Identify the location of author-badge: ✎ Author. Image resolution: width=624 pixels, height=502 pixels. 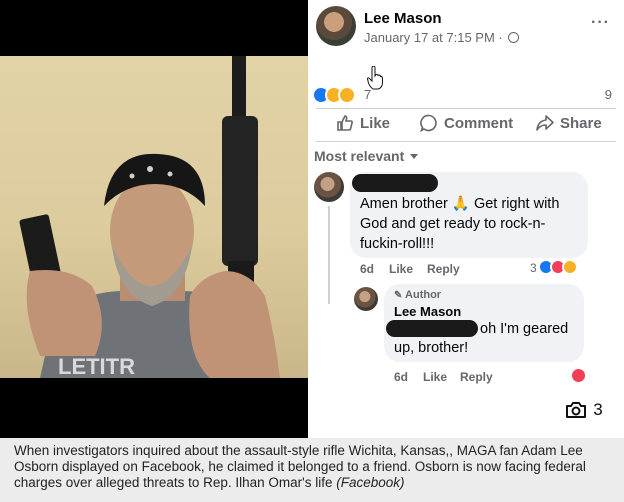
(417, 295).